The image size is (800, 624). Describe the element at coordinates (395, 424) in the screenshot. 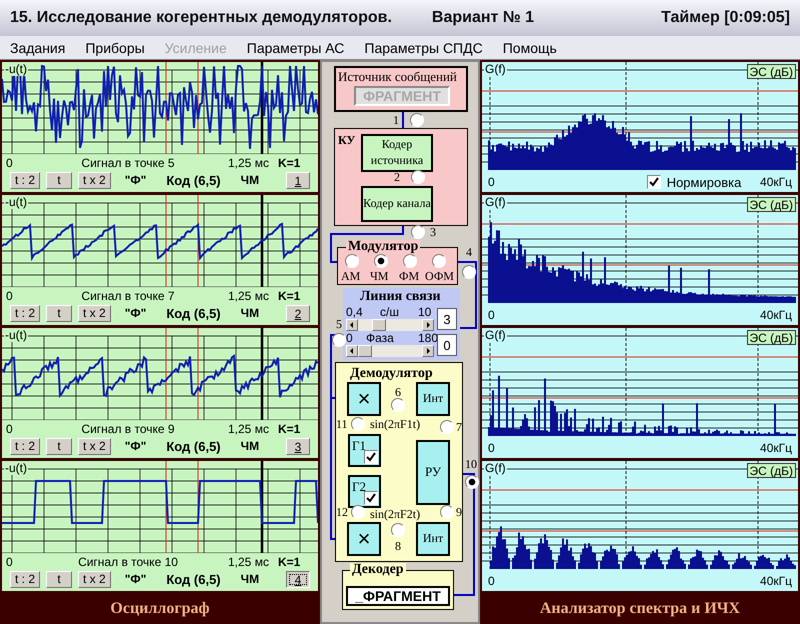

I see `reference-label: sin(2πF1t)` at that location.